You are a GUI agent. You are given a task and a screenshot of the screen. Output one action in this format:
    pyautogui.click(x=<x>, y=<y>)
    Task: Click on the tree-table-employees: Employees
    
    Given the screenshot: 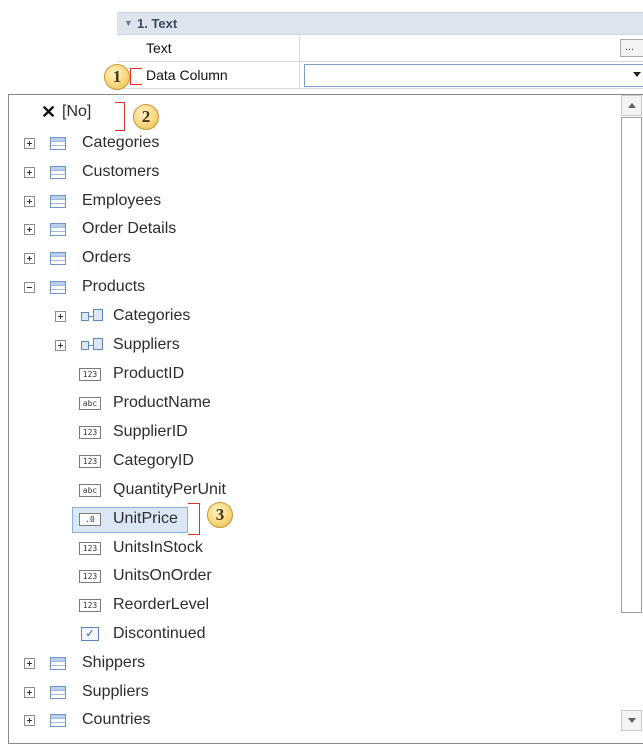 What is the action you would take?
    pyautogui.click(x=150, y=201)
    